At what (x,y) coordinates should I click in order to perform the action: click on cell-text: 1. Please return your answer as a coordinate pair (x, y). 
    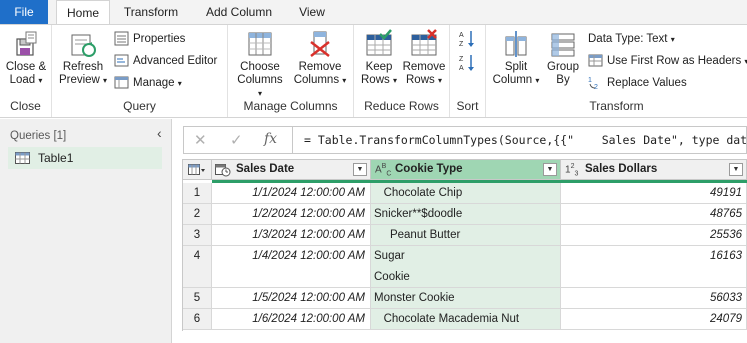
    Looking at the image, I should click on (197, 193).